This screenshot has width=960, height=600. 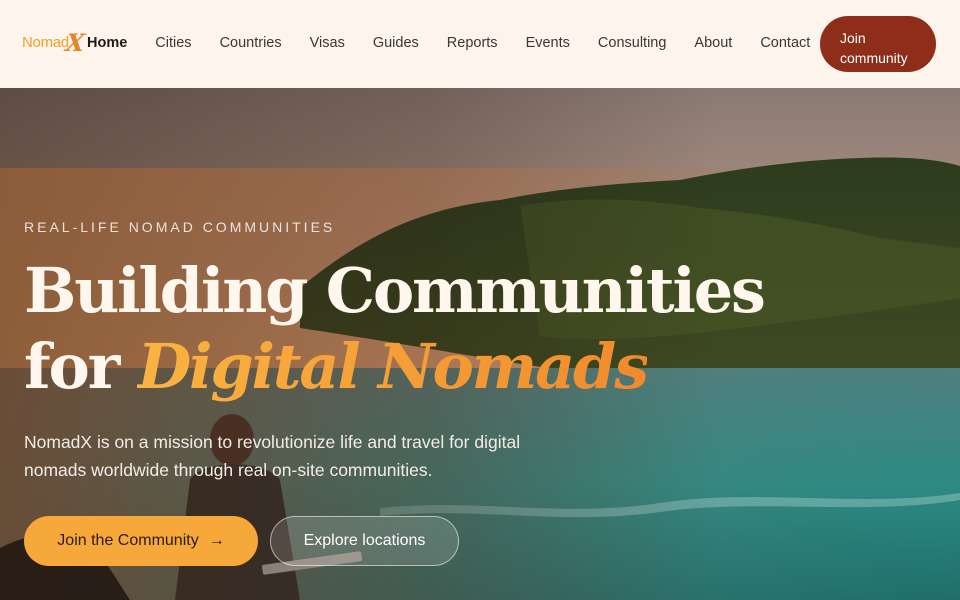 I want to click on join-community-button: Join community, so click(x=878, y=44).